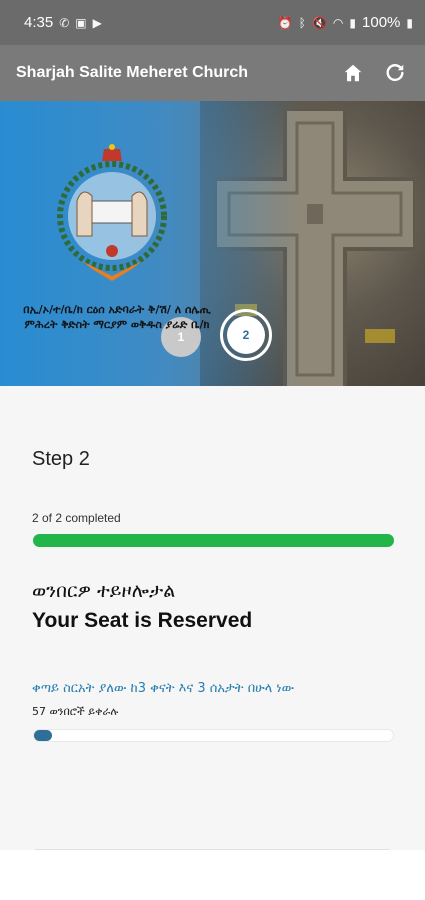  I want to click on step-progress-bar, so click(213, 540).